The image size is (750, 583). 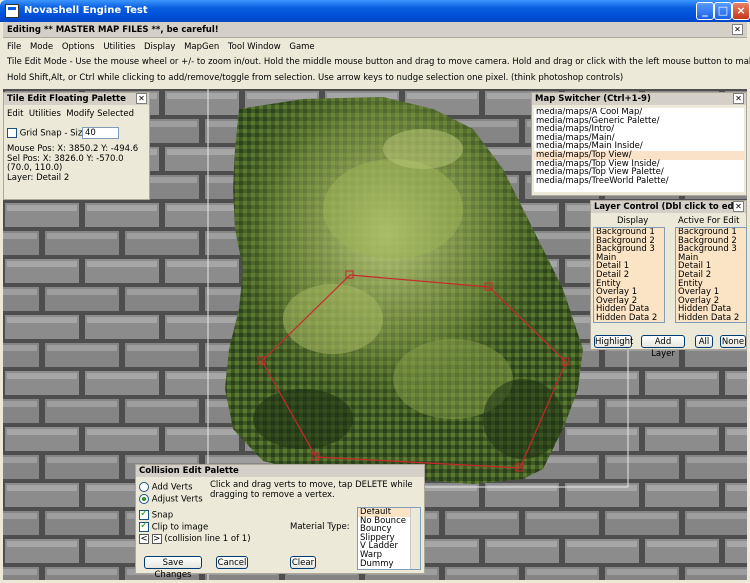 I want to click on close-button: ×, so click(x=741, y=11).